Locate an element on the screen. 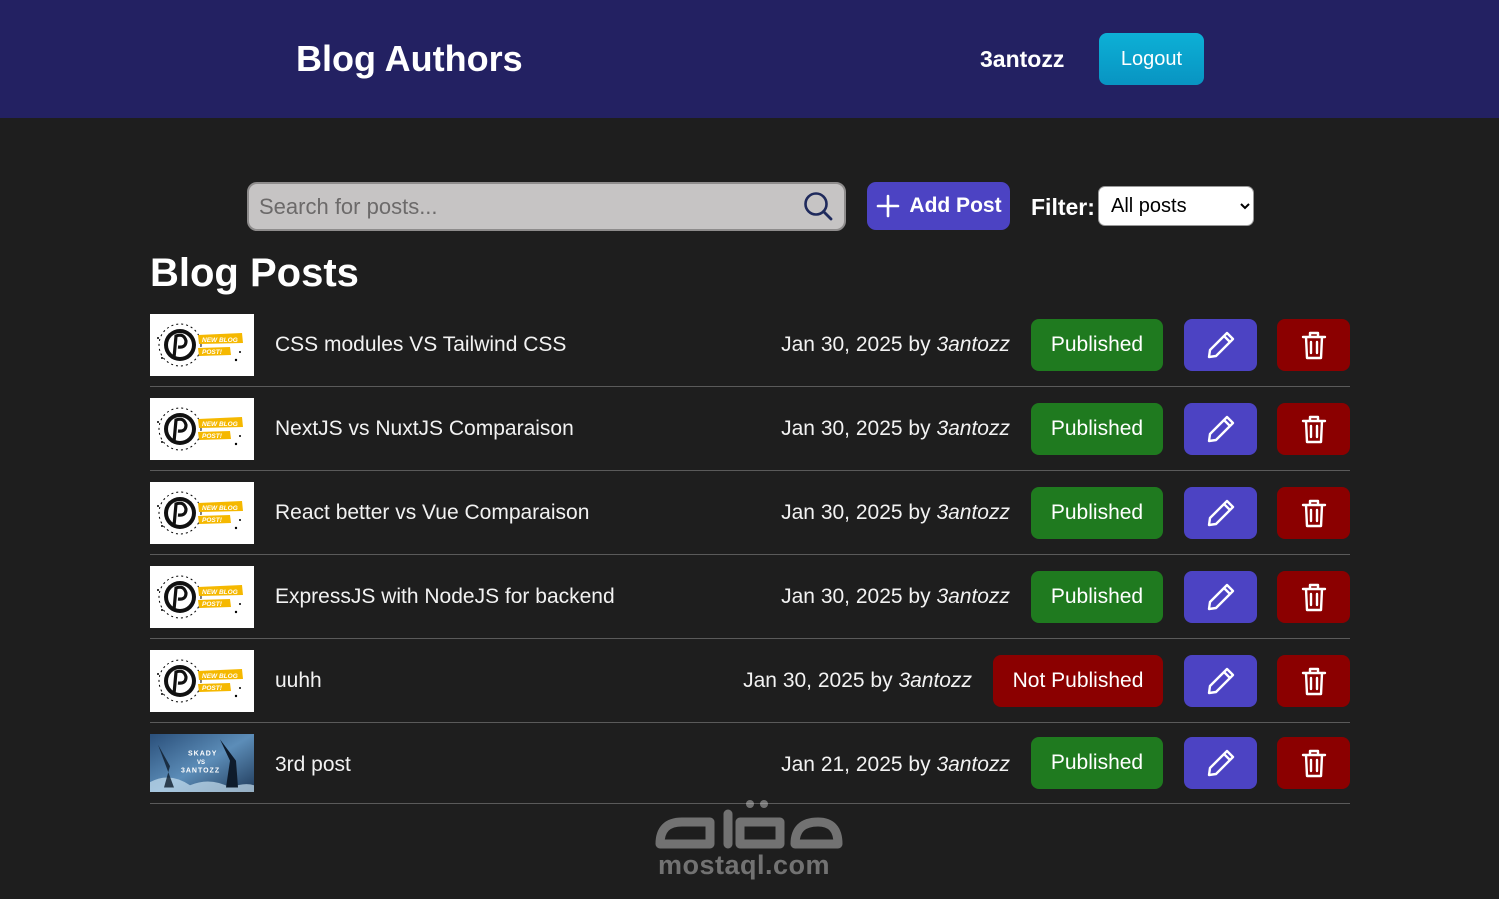 The image size is (1499, 899). post-title: ExpressJS with NodeJS for backend is located at coordinates (445, 597).